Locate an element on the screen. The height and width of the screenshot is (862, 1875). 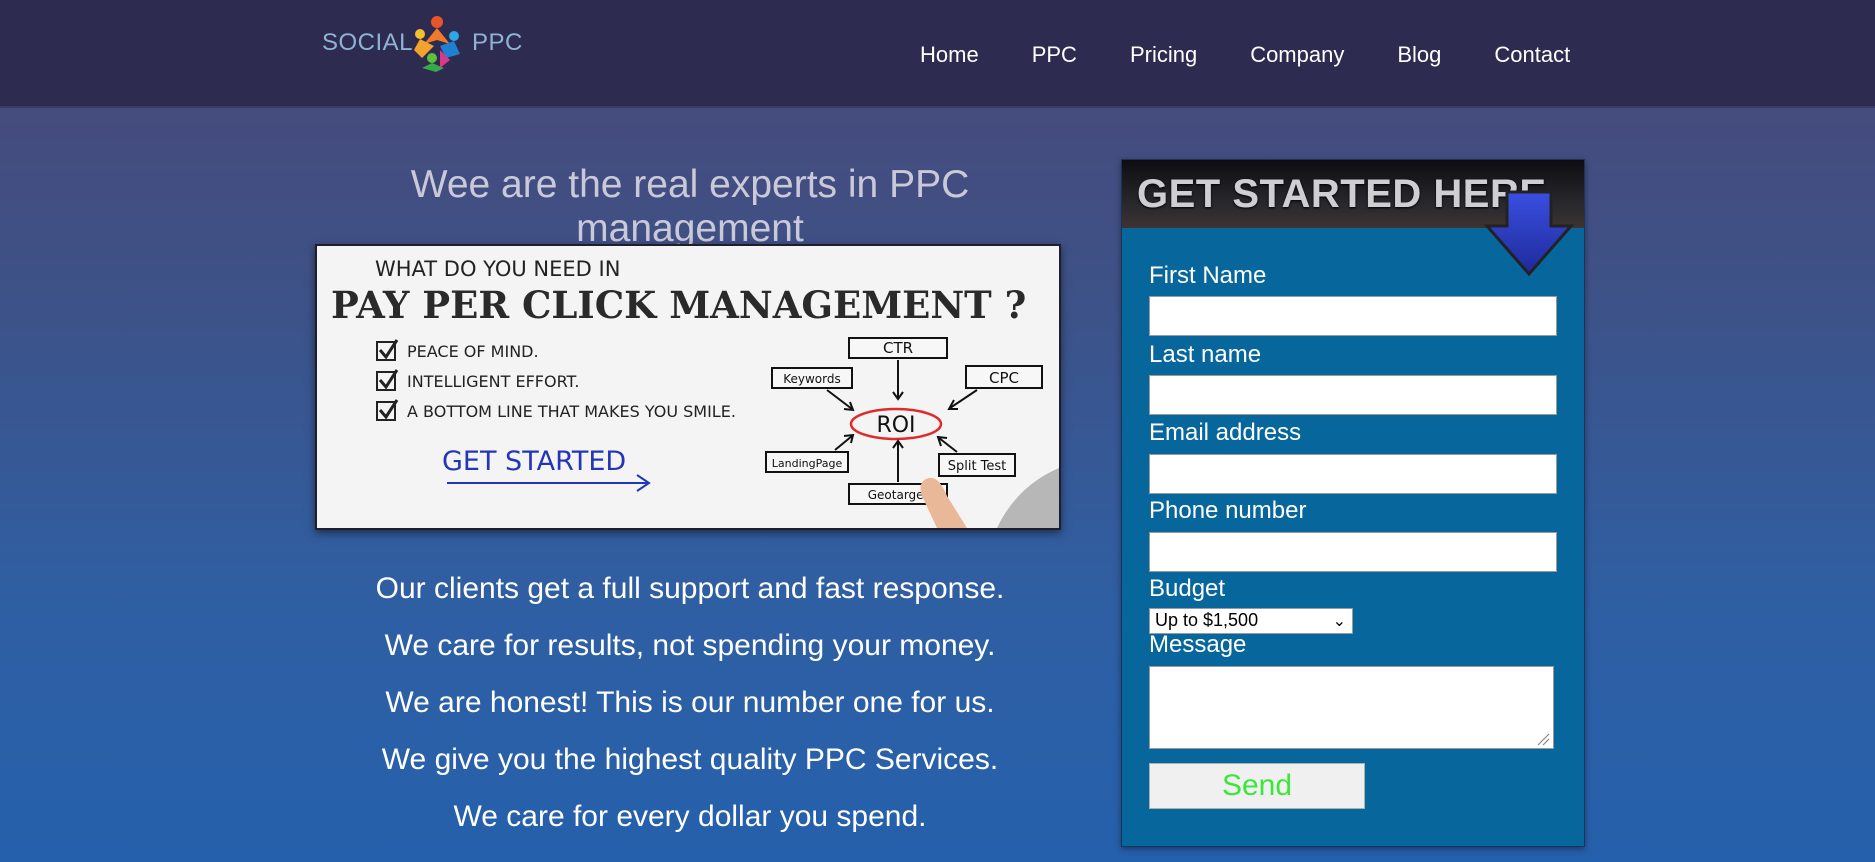
checklist-item: PEACE OF MIND. is located at coordinates (473, 351).